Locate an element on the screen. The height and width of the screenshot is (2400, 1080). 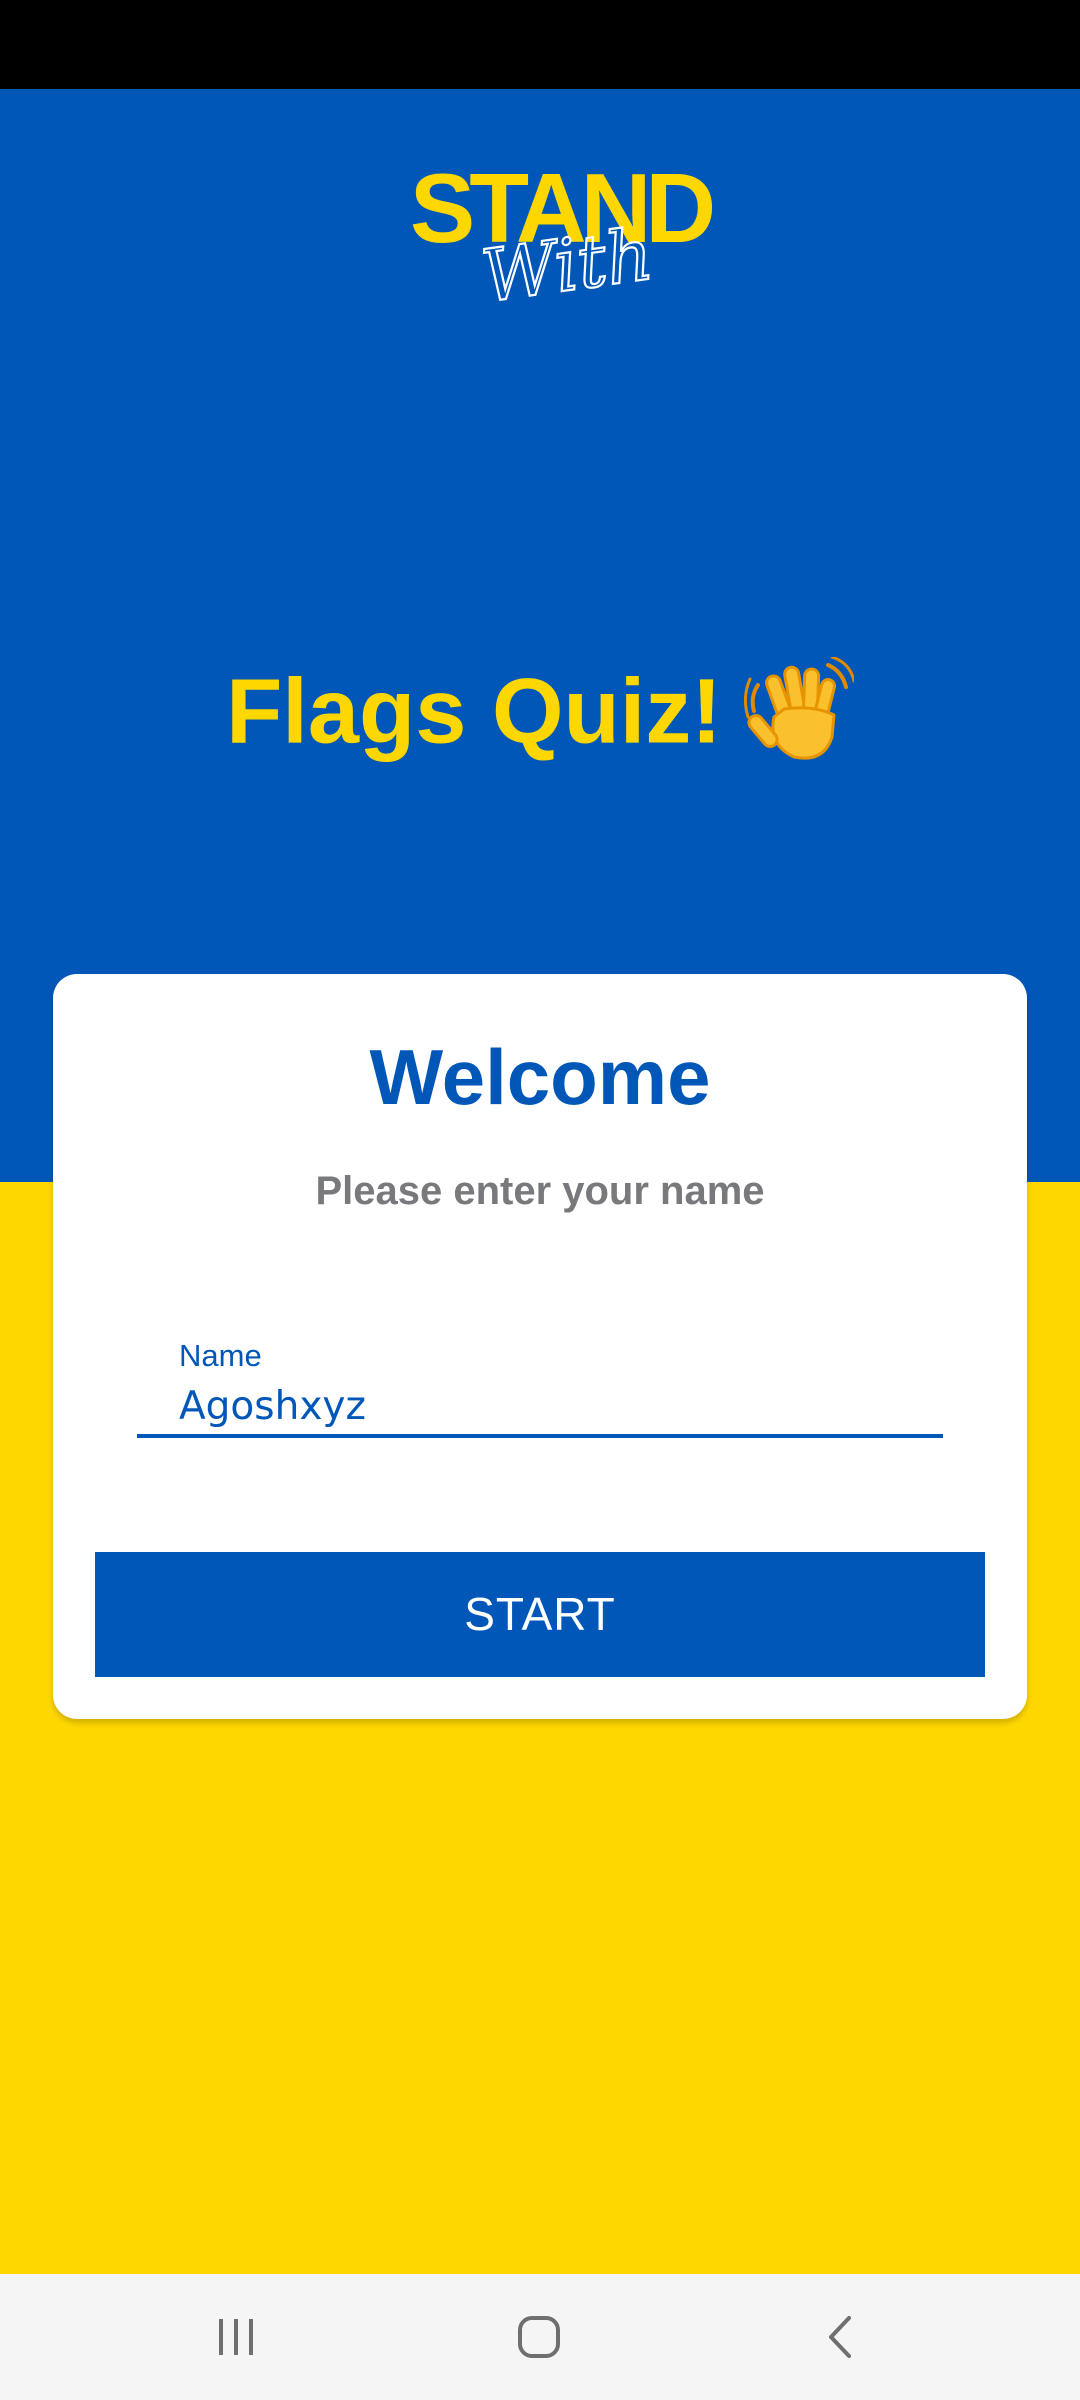
stand-with-logo: STAND With is located at coordinates (560, 235).